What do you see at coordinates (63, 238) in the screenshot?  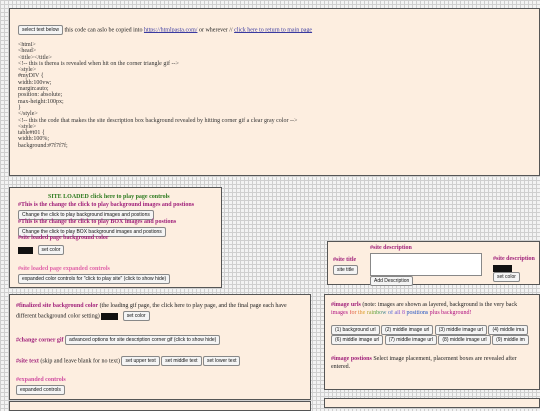 I see `bg-color-heading: #site loaded page background color` at bounding box center [63, 238].